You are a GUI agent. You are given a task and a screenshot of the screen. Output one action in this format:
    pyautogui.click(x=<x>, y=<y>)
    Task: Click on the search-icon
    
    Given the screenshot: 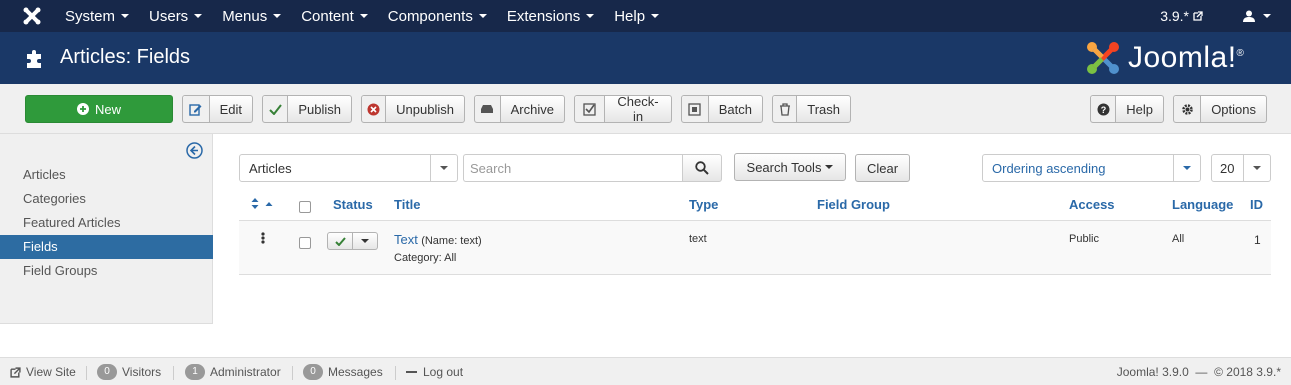 What is the action you would take?
    pyautogui.click(x=702, y=168)
    